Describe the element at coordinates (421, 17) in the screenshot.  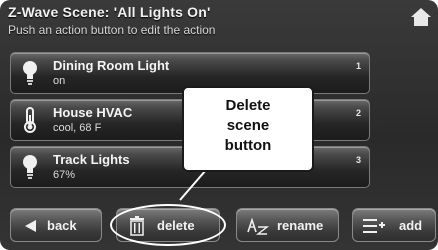
I see `home-icon` at that location.